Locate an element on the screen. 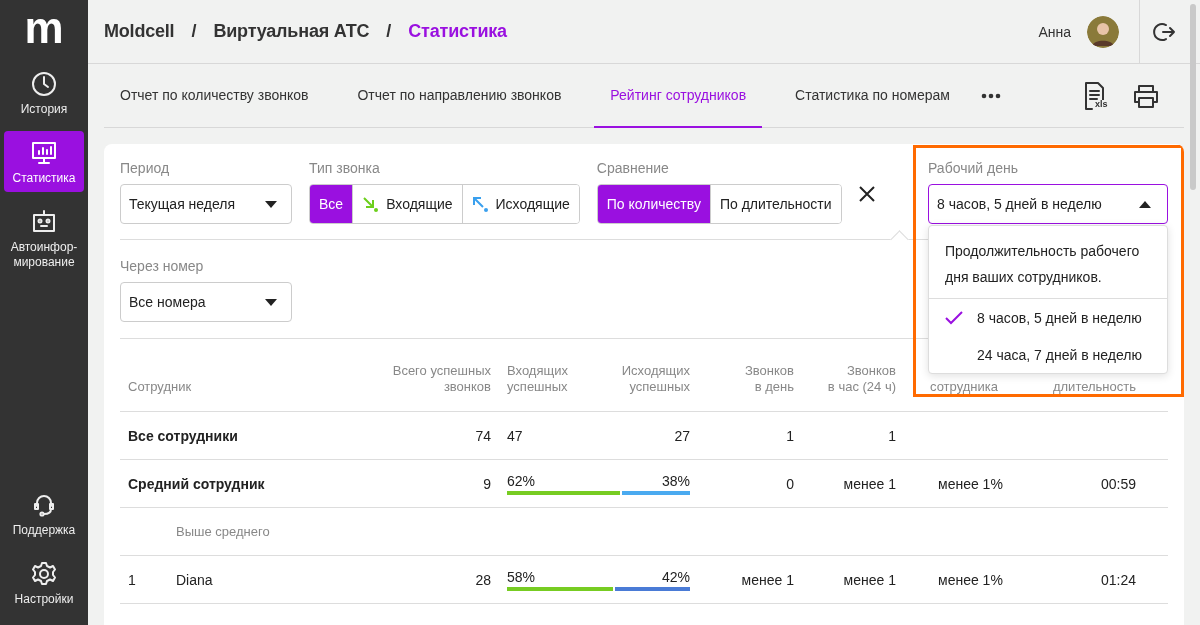 This screenshot has height=625, width=1200. menu-hint: Продолжительность рабочего дня ваших сотрудников. is located at coordinates (1048, 262).